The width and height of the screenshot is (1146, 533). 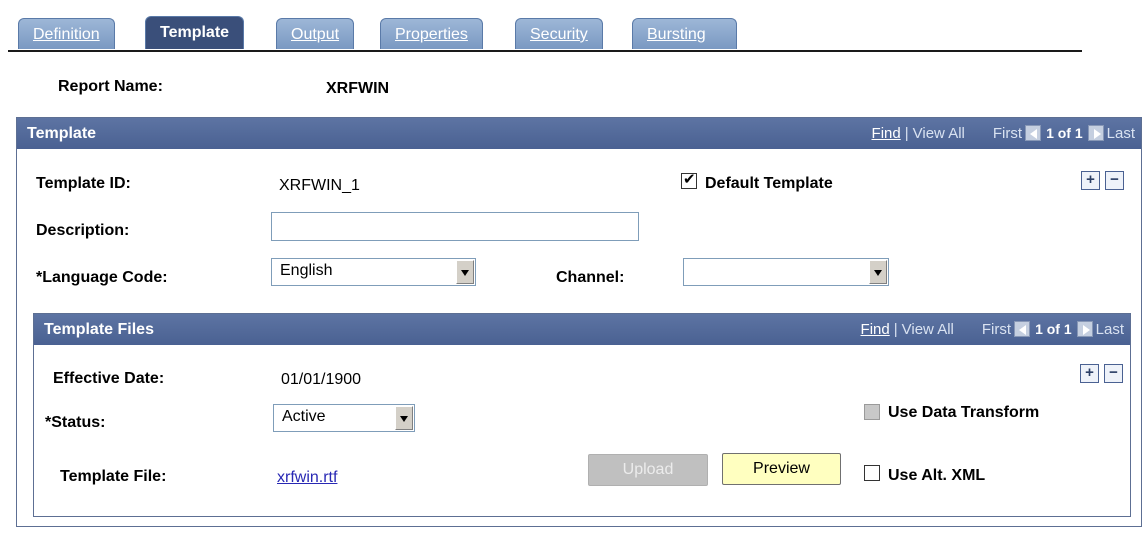 I want to click on files-find-link: Find, so click(x=875, y=329).